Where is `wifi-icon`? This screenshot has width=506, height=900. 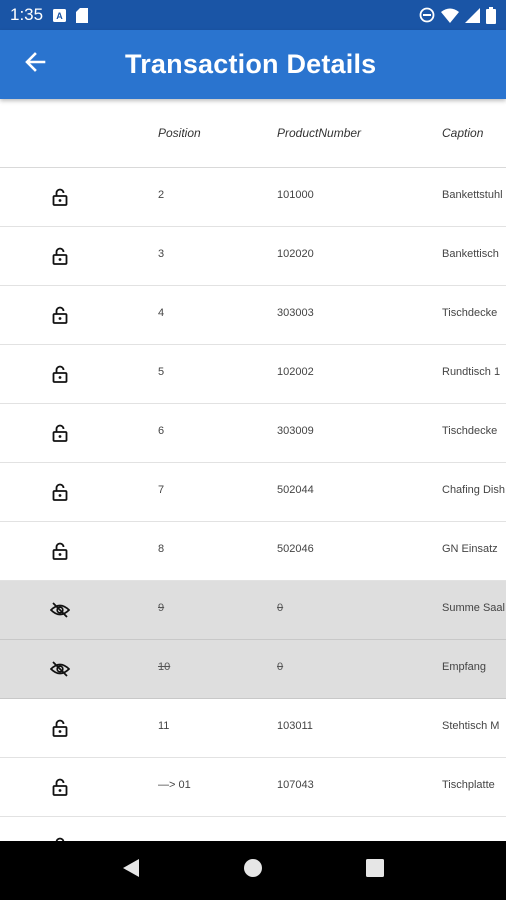
wifi-icon is located at coordinates (450, 15).